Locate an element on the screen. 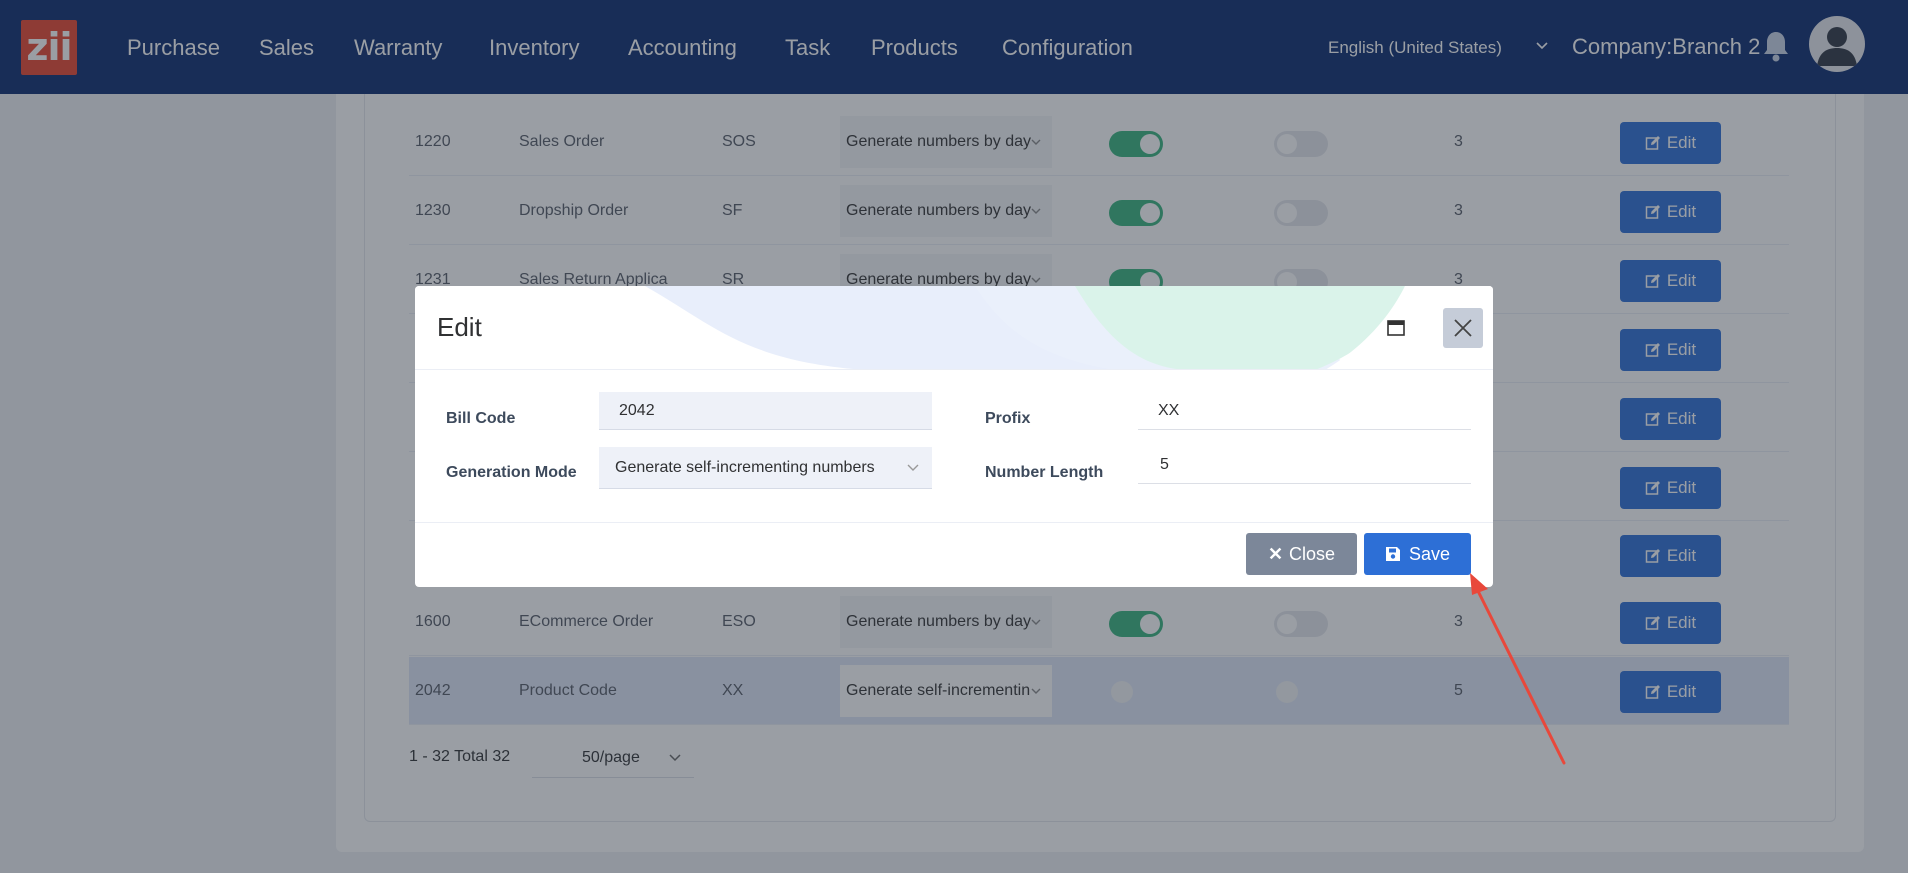 The height and width of the screenshot is (873, 1908). dialog-footer: ✕ Close Save is located at coordinates (954, 554).